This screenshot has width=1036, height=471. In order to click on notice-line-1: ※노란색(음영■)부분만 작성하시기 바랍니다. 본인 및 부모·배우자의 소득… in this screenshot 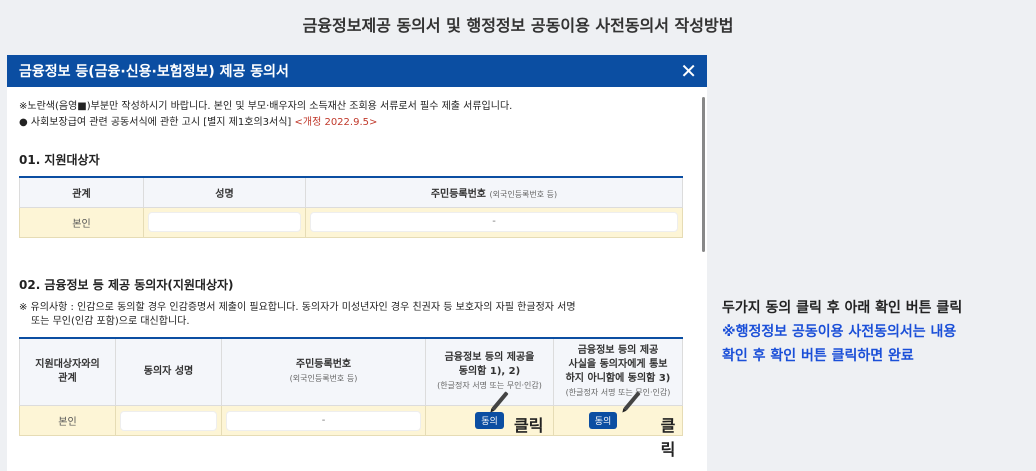, I will do `click(266, 106)`.